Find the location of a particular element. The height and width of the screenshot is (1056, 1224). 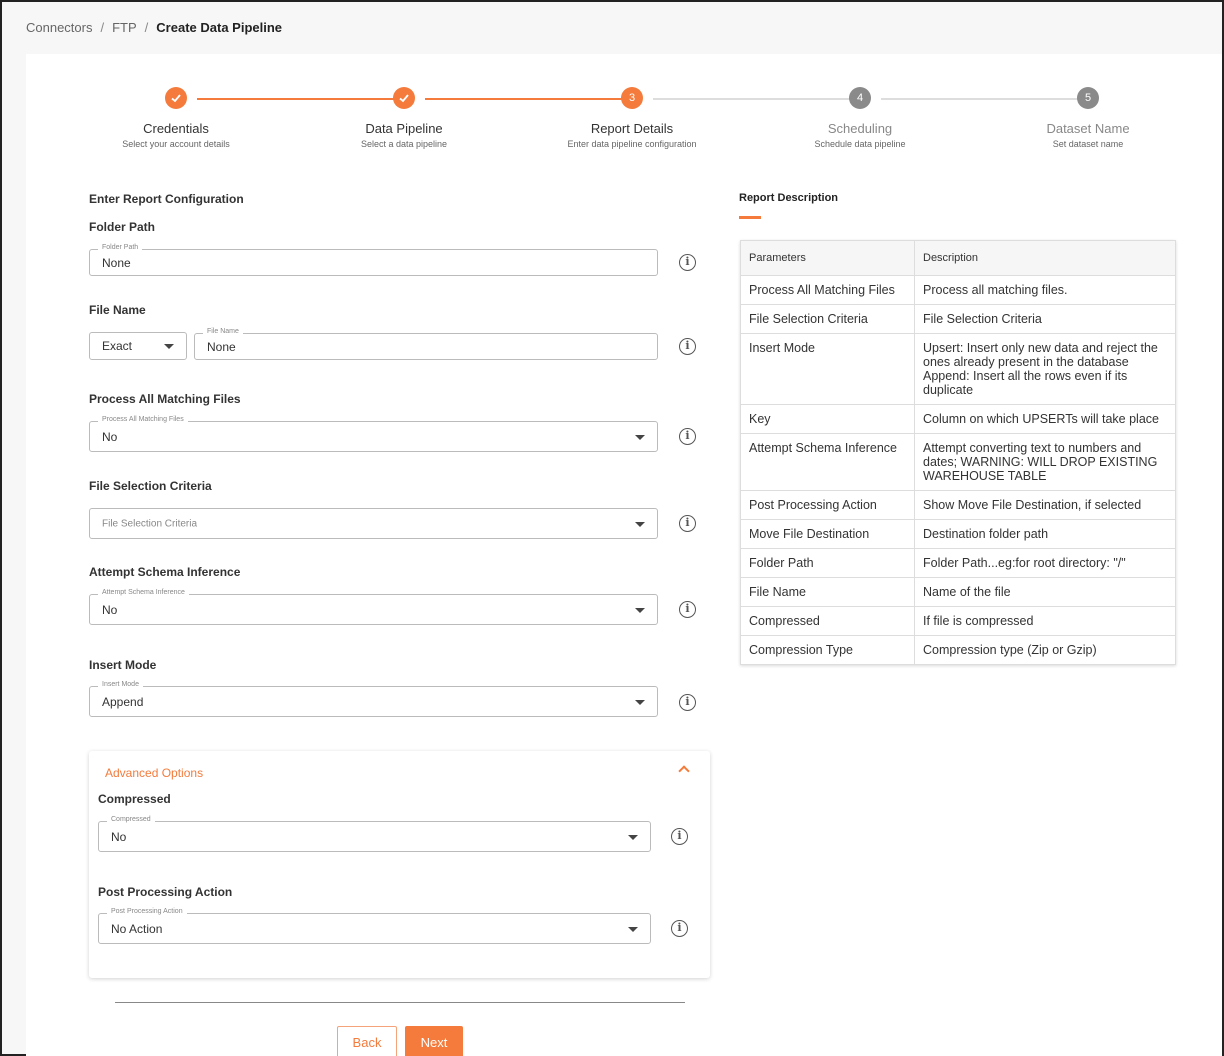

file-name-input: File Name None is located at coordinates (426, 344).